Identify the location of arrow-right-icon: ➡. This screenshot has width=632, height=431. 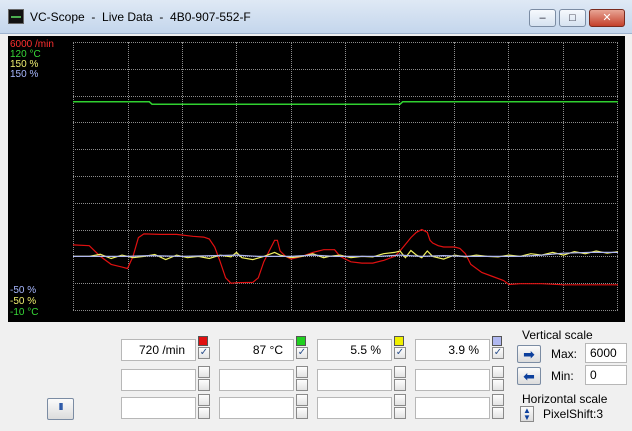
(529, 354).